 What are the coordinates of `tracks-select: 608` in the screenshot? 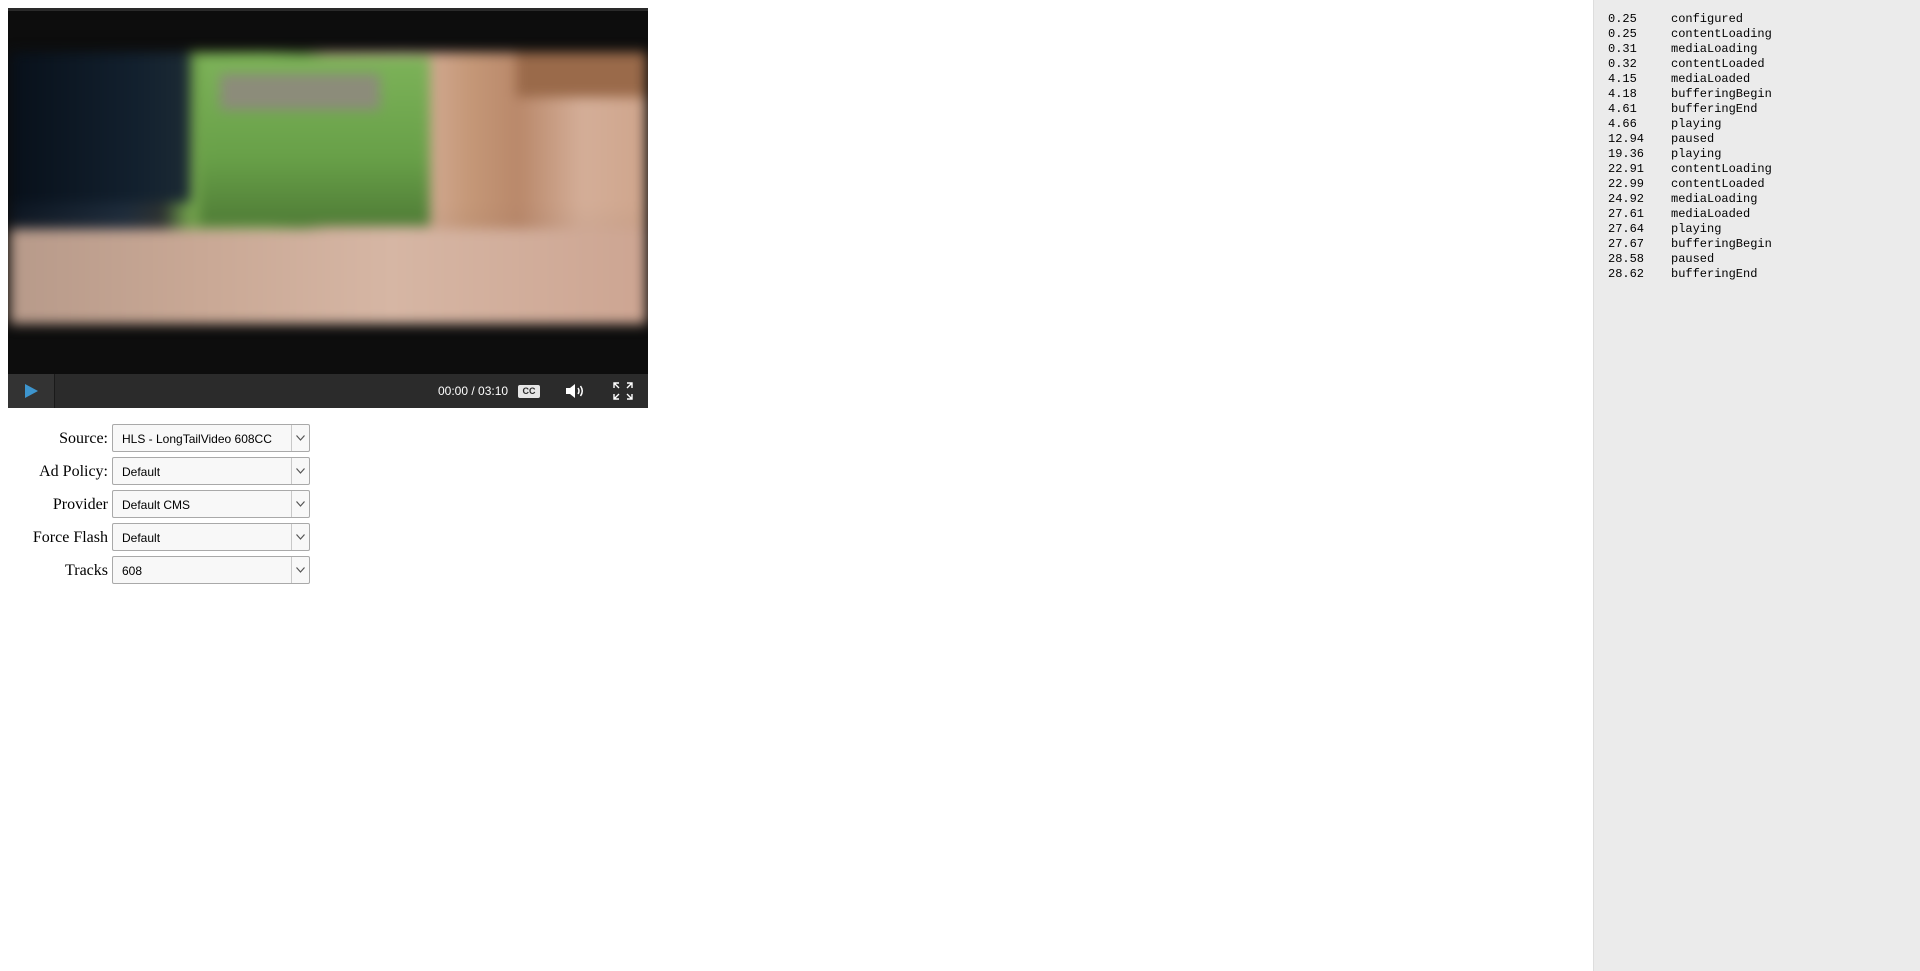 It's located at (211, 570).